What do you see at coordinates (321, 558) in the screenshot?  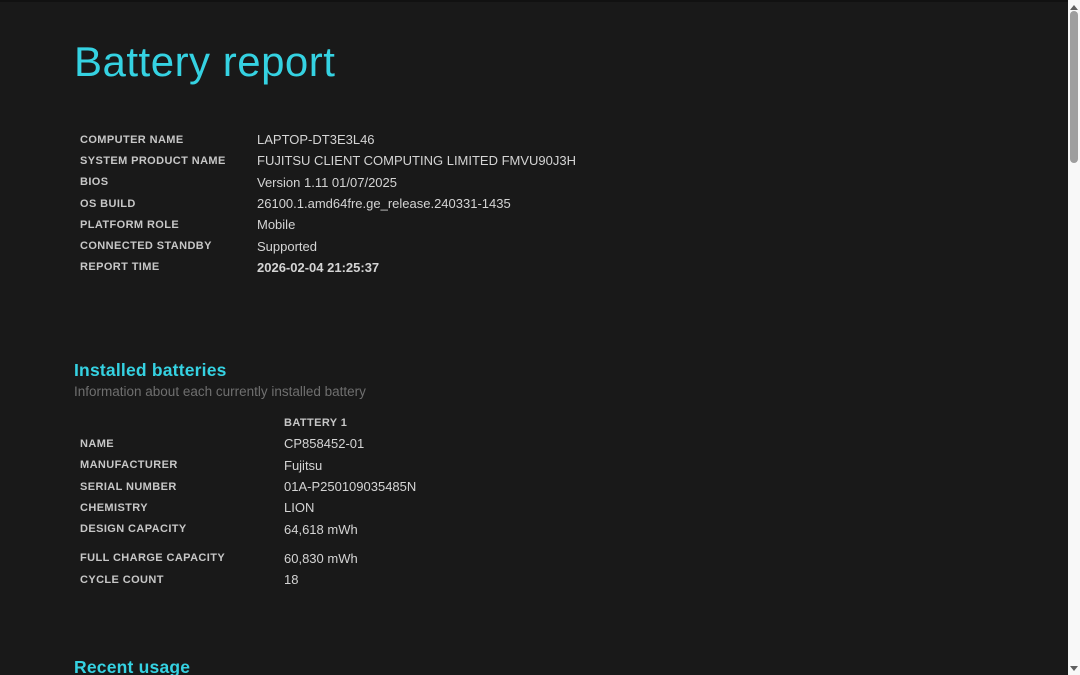 I see `battery-value: 60,830 mWh` at bounding box center [321, 558].